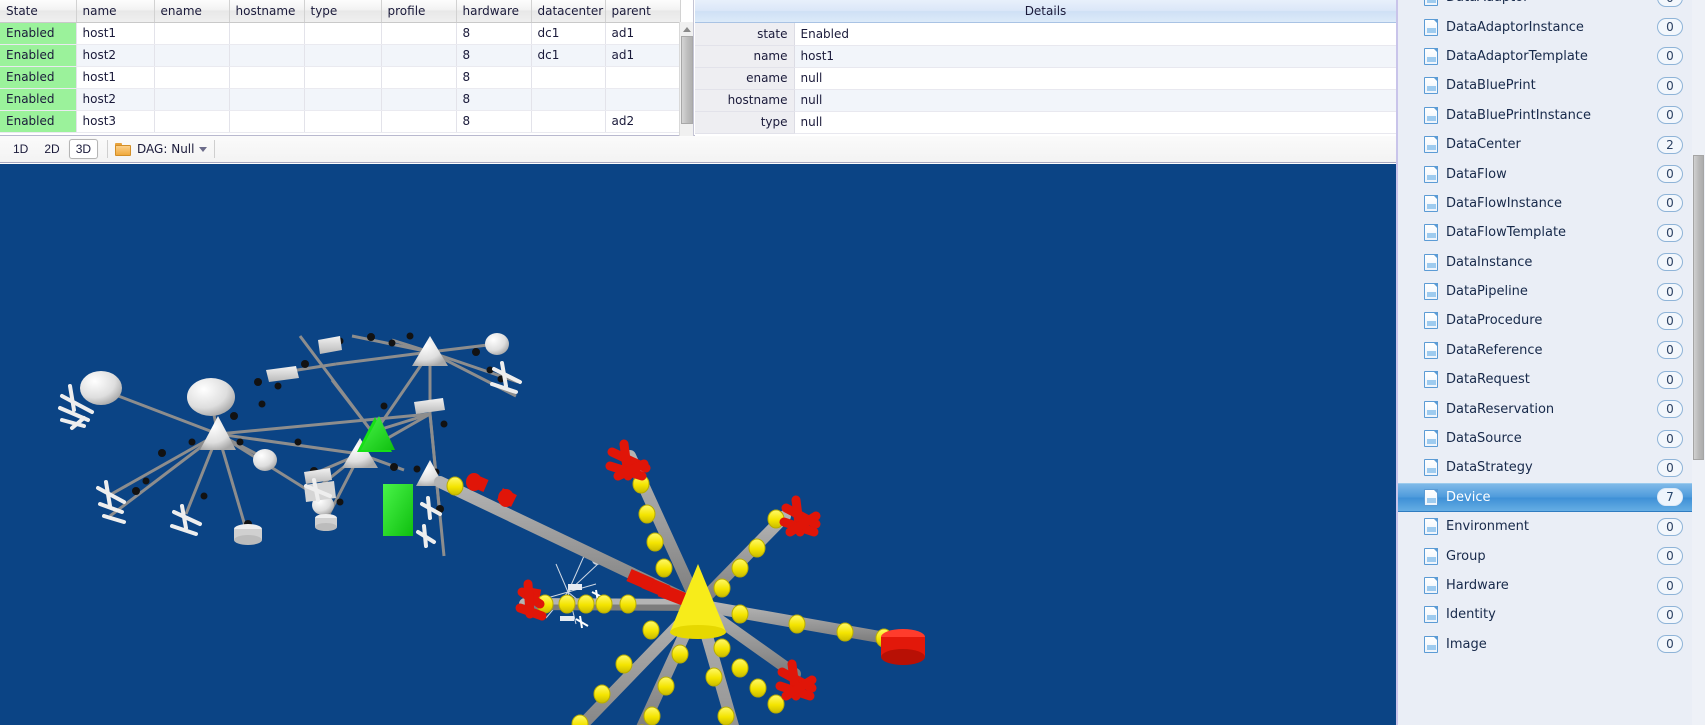  What do you see at coordinates (419, 99) in the screenshot?
I see `cell-profile` at bounding box center [419, 99].